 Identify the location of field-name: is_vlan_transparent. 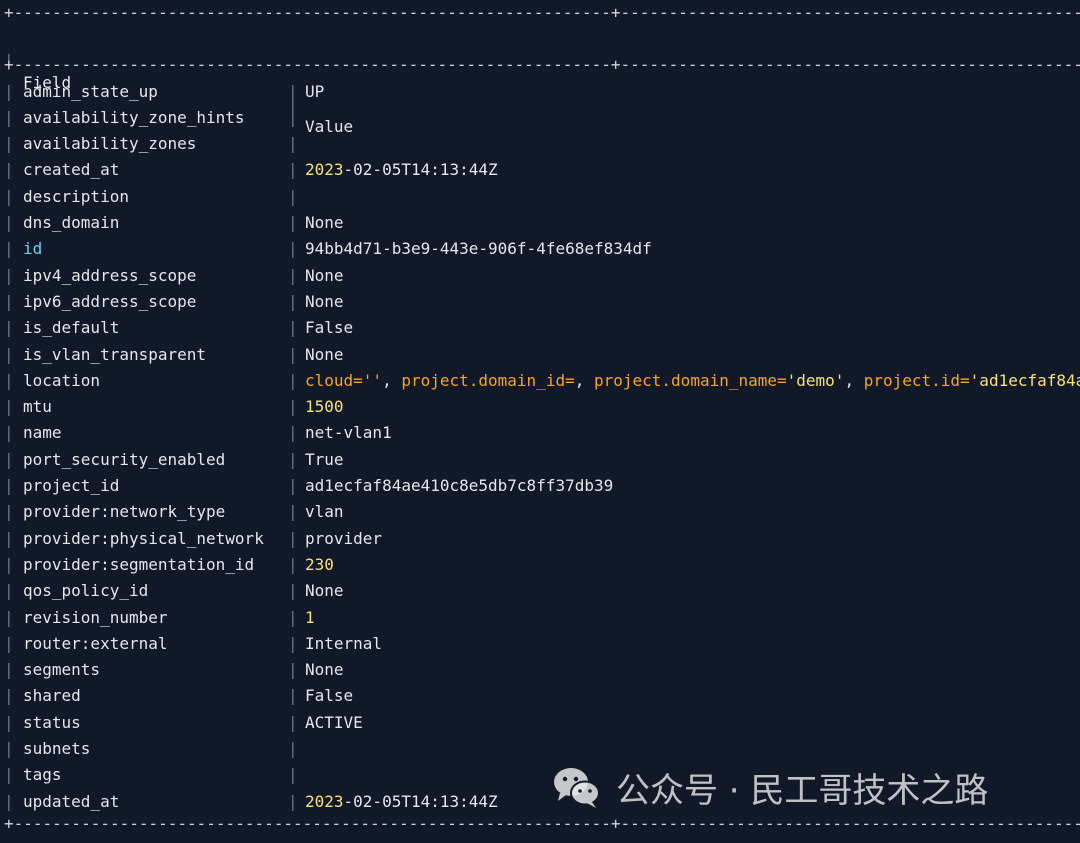
(115, 354).